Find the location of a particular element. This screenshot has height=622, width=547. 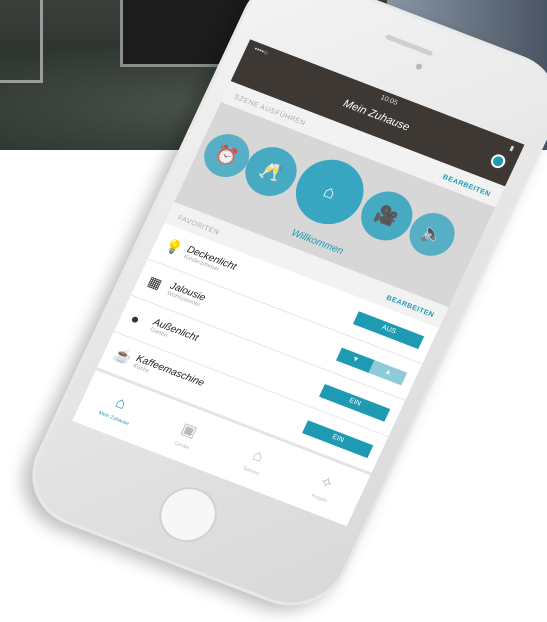

tab-label: Geräte is located at coordinates (182, 446).